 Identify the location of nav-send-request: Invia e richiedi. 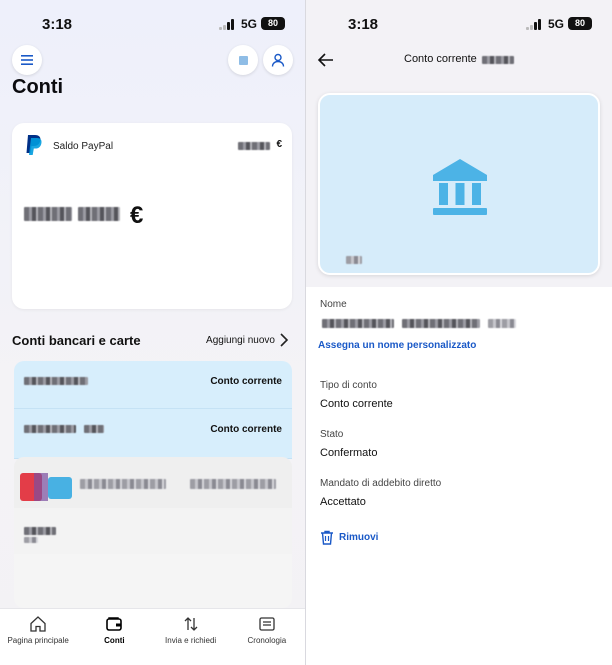
(191, 637).